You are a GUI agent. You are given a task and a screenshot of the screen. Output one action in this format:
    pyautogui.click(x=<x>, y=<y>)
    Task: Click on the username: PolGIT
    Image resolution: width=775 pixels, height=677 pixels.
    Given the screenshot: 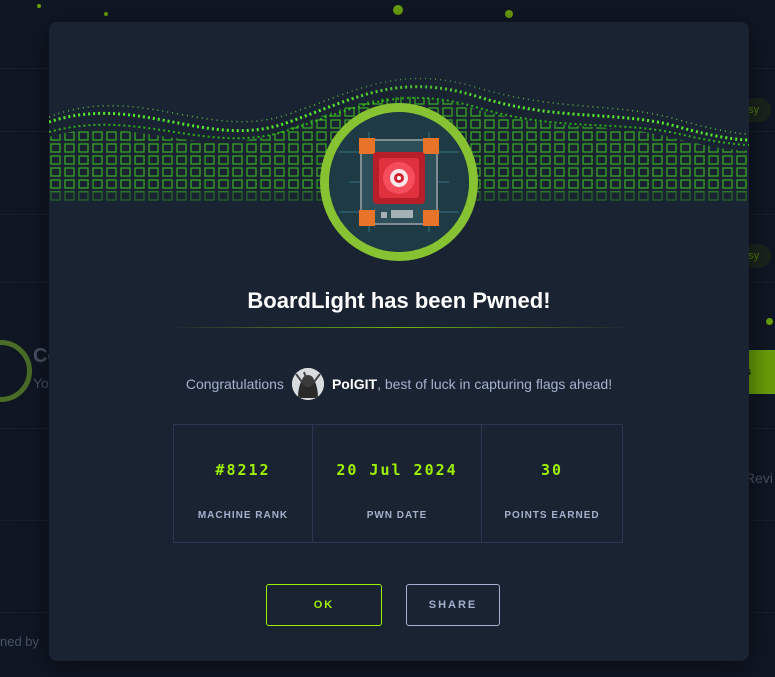 What is the action you would take?
    pyautogui.click(x=354, y=384)
    